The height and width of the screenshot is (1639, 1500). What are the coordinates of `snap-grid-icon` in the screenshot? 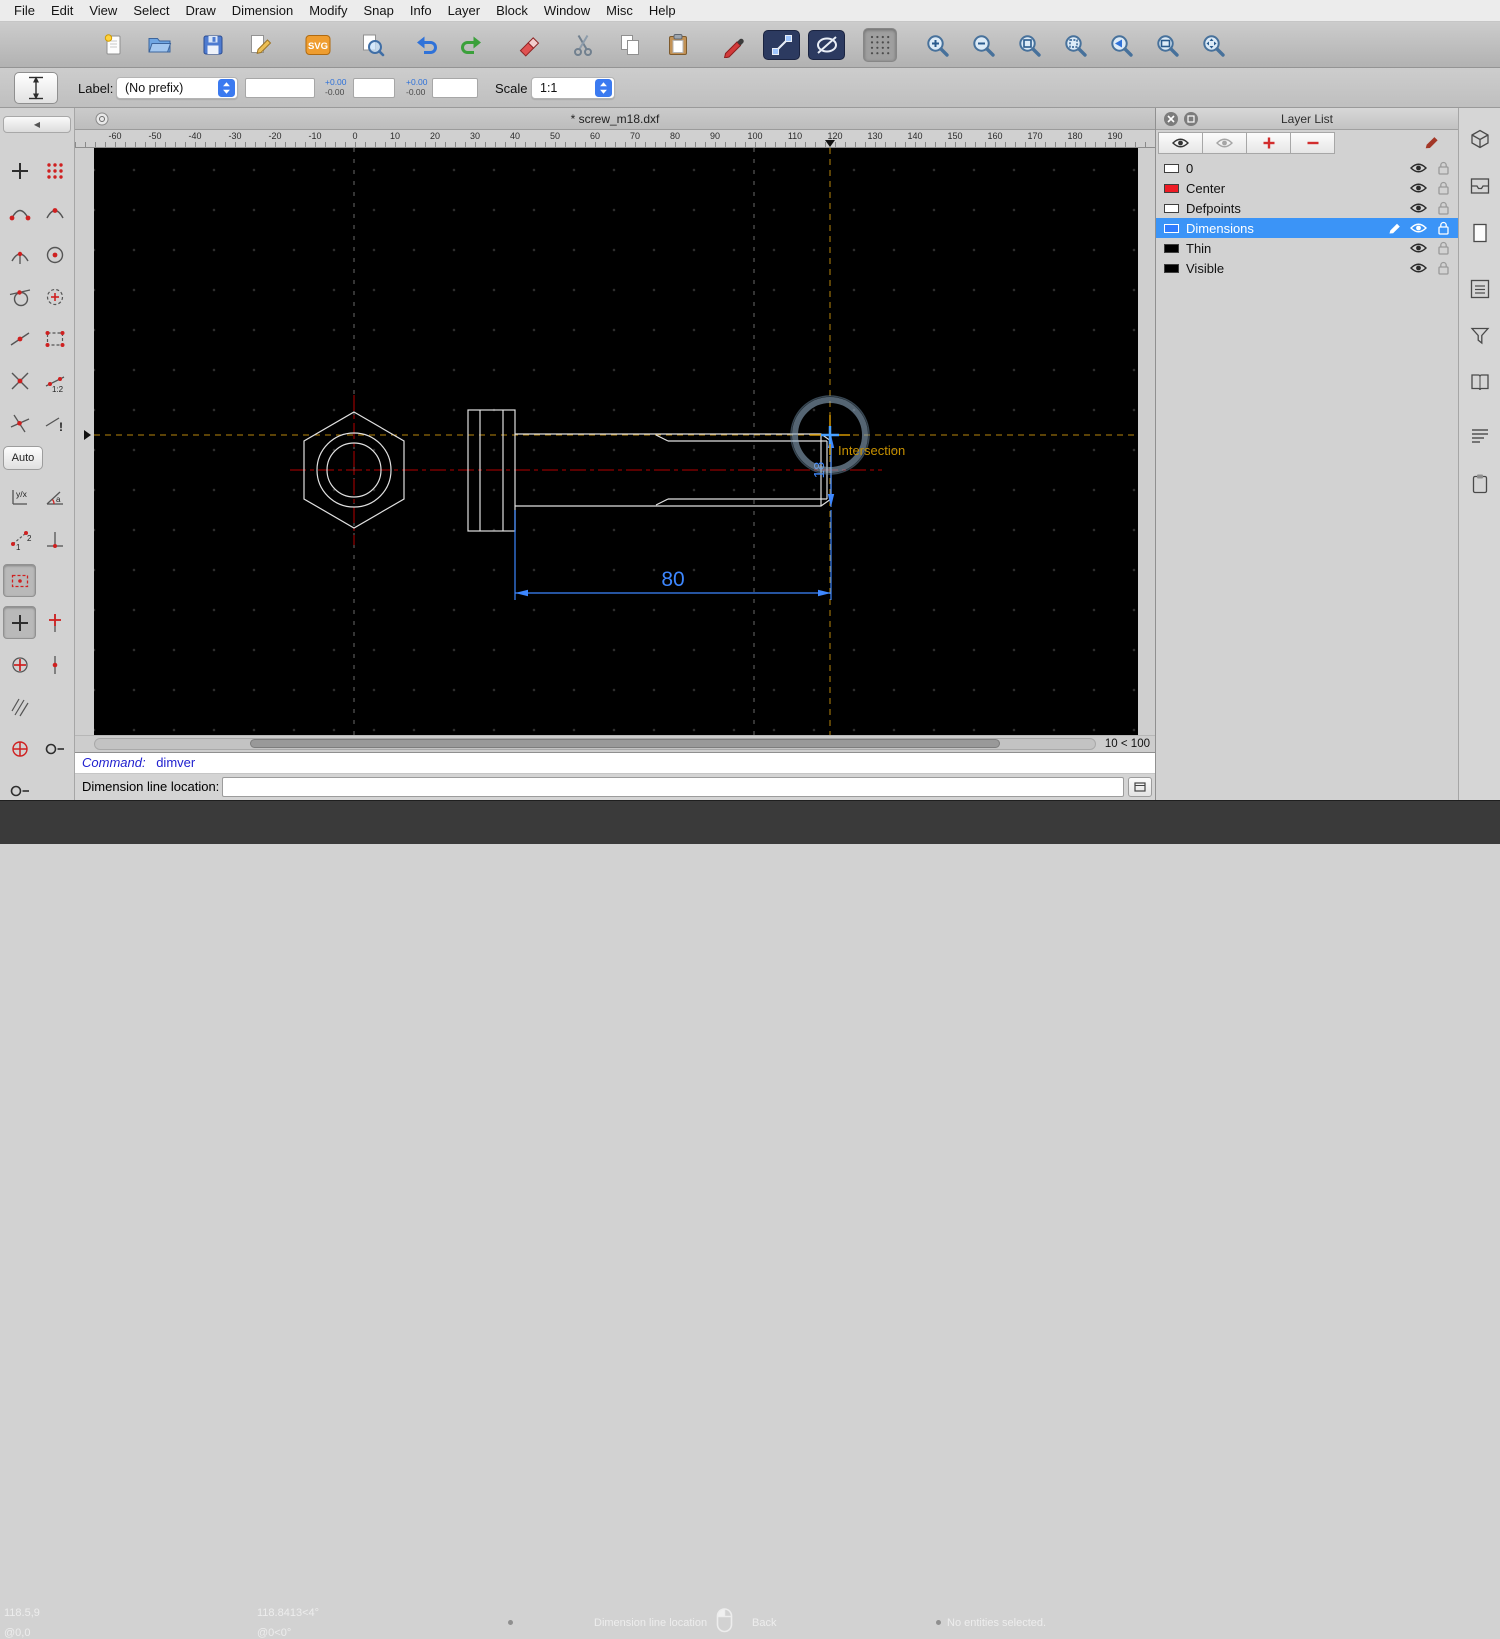 It's located at (54, 170).